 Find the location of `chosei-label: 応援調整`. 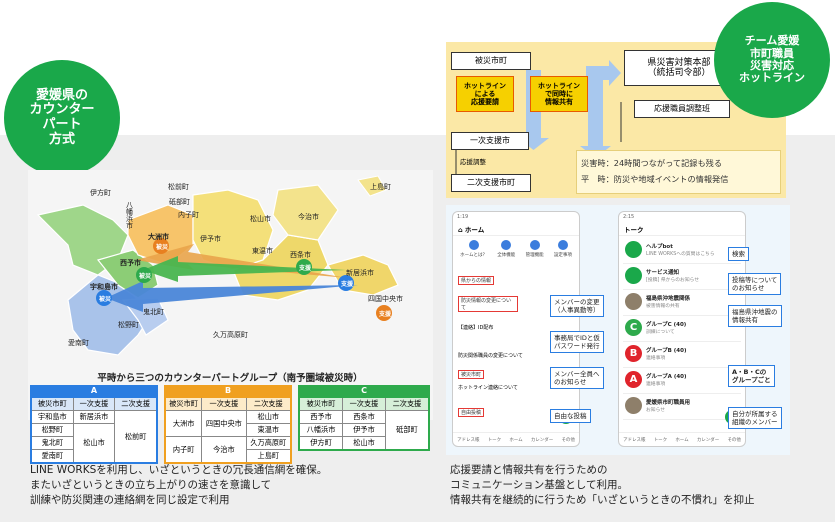

chosei-label: 応援調整 is located at coordinates (473, 162).